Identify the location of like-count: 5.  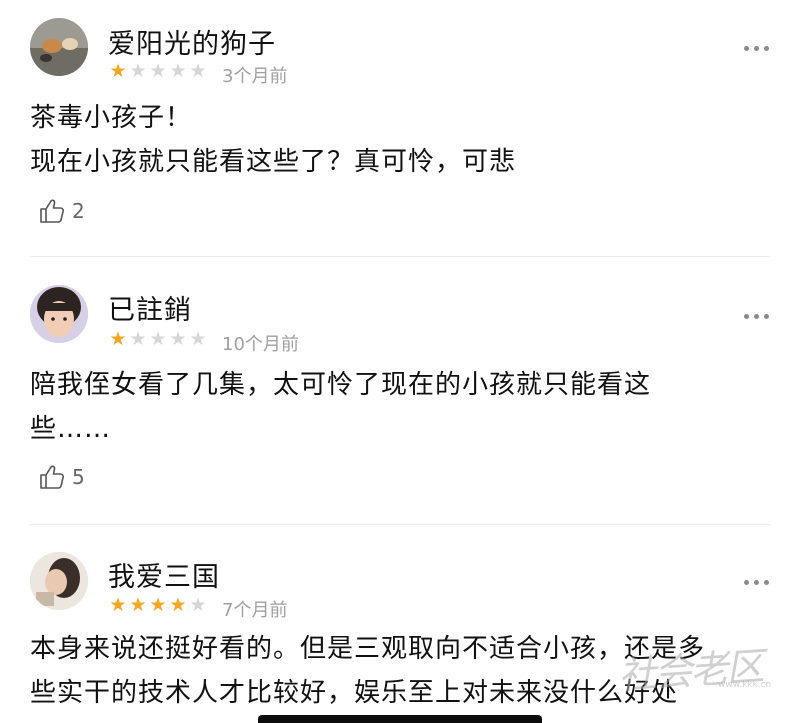
(78, 477).